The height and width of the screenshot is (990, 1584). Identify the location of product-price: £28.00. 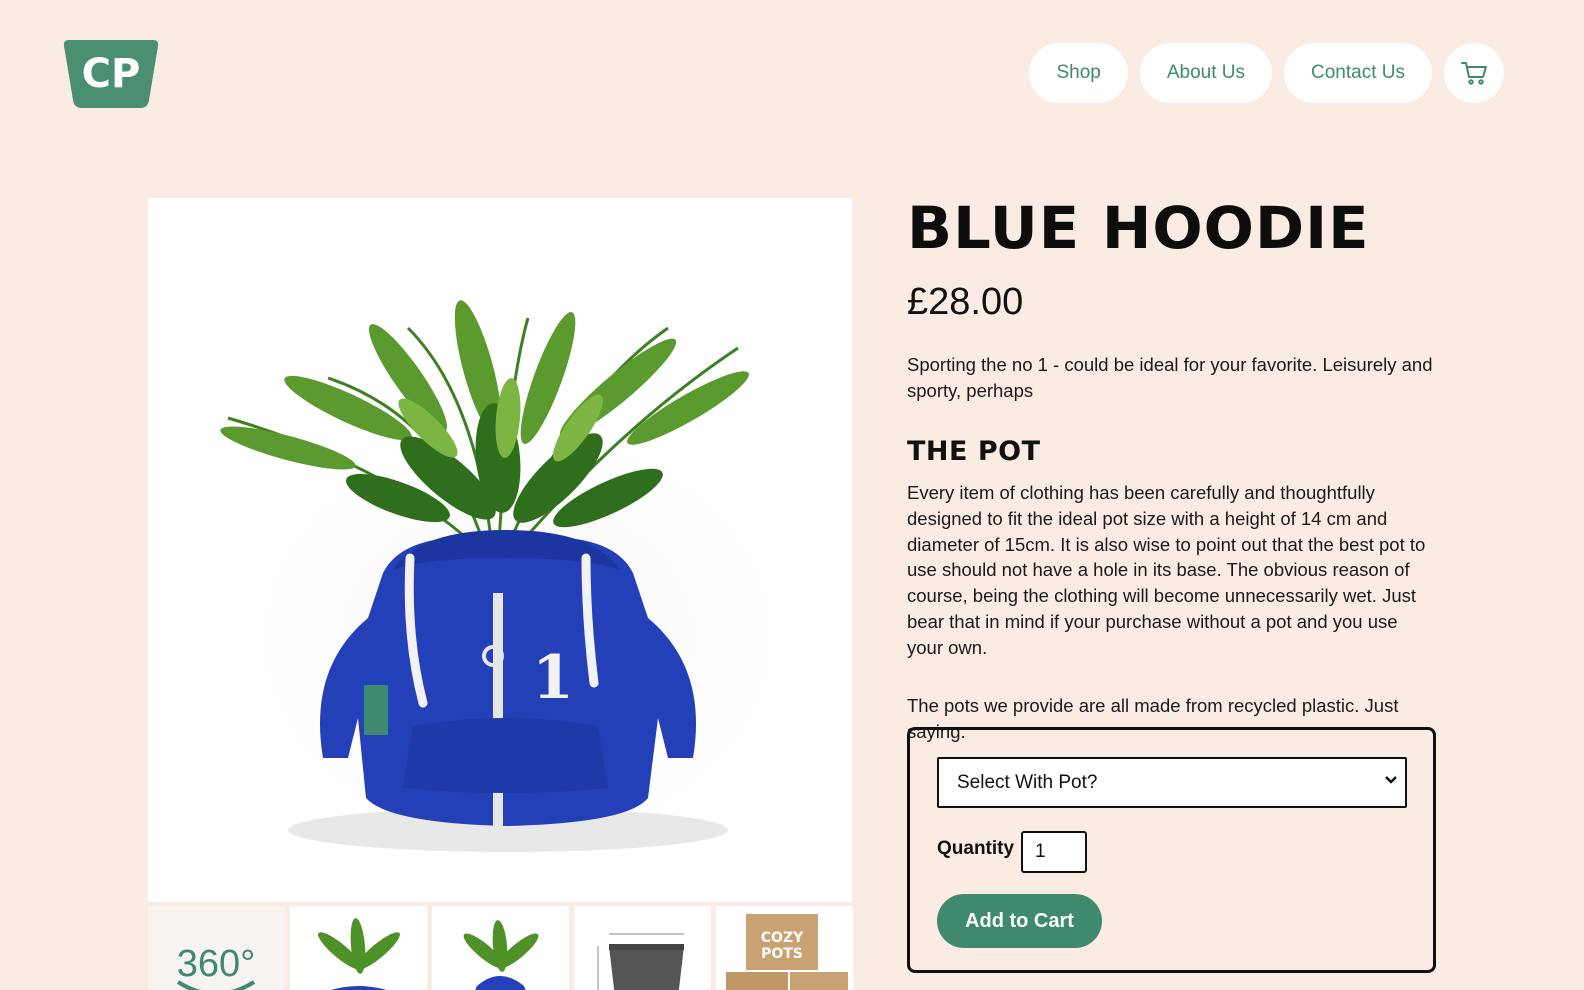
(965, 302).